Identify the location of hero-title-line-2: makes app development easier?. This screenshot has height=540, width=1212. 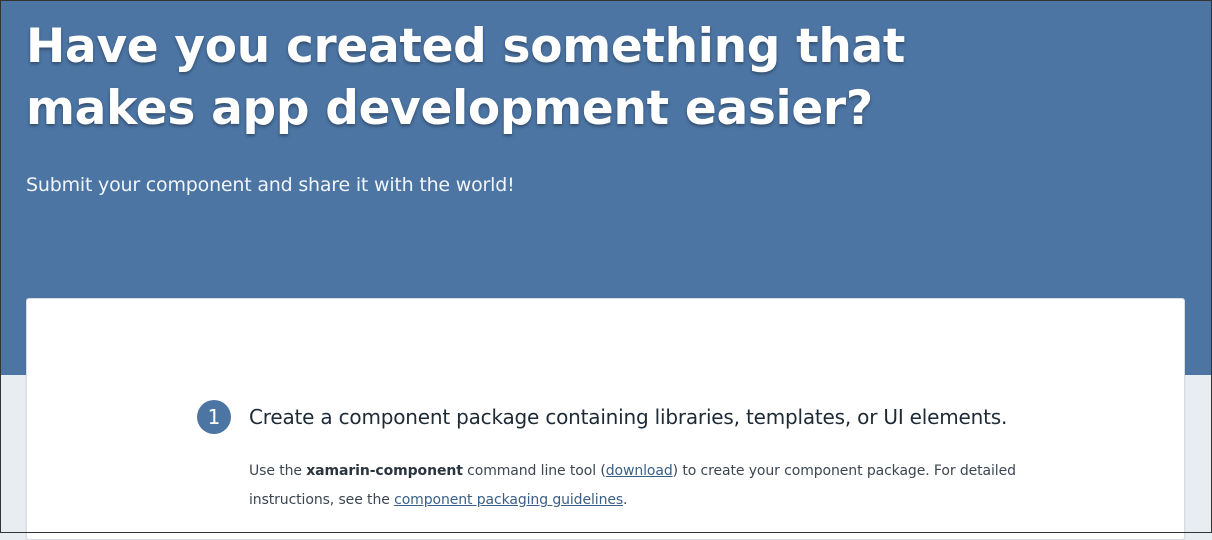
(449, 108).